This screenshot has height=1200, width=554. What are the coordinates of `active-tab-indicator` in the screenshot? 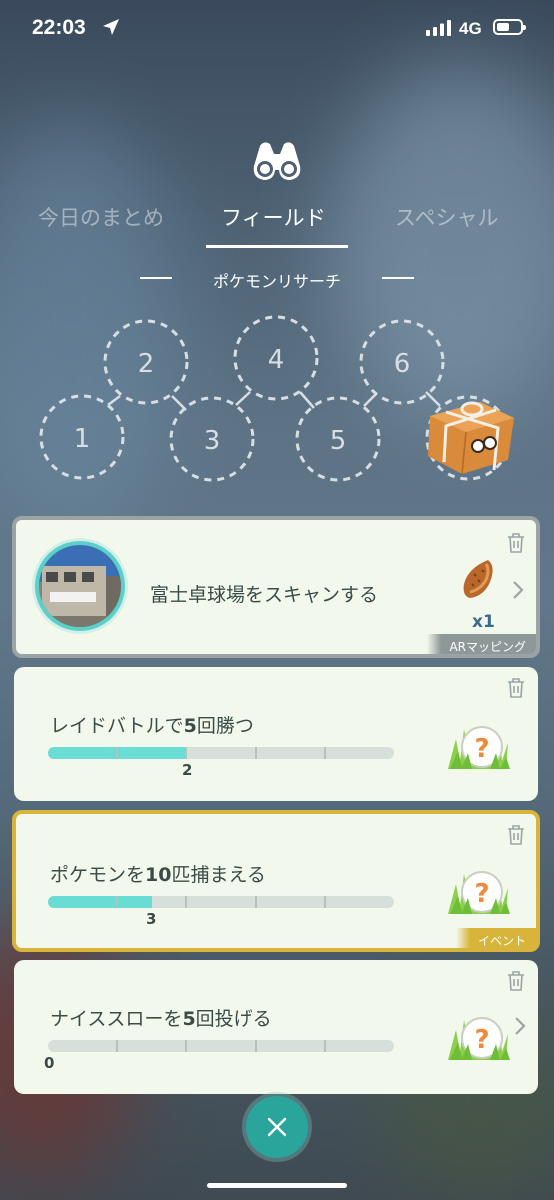 It's located at (277, 246).